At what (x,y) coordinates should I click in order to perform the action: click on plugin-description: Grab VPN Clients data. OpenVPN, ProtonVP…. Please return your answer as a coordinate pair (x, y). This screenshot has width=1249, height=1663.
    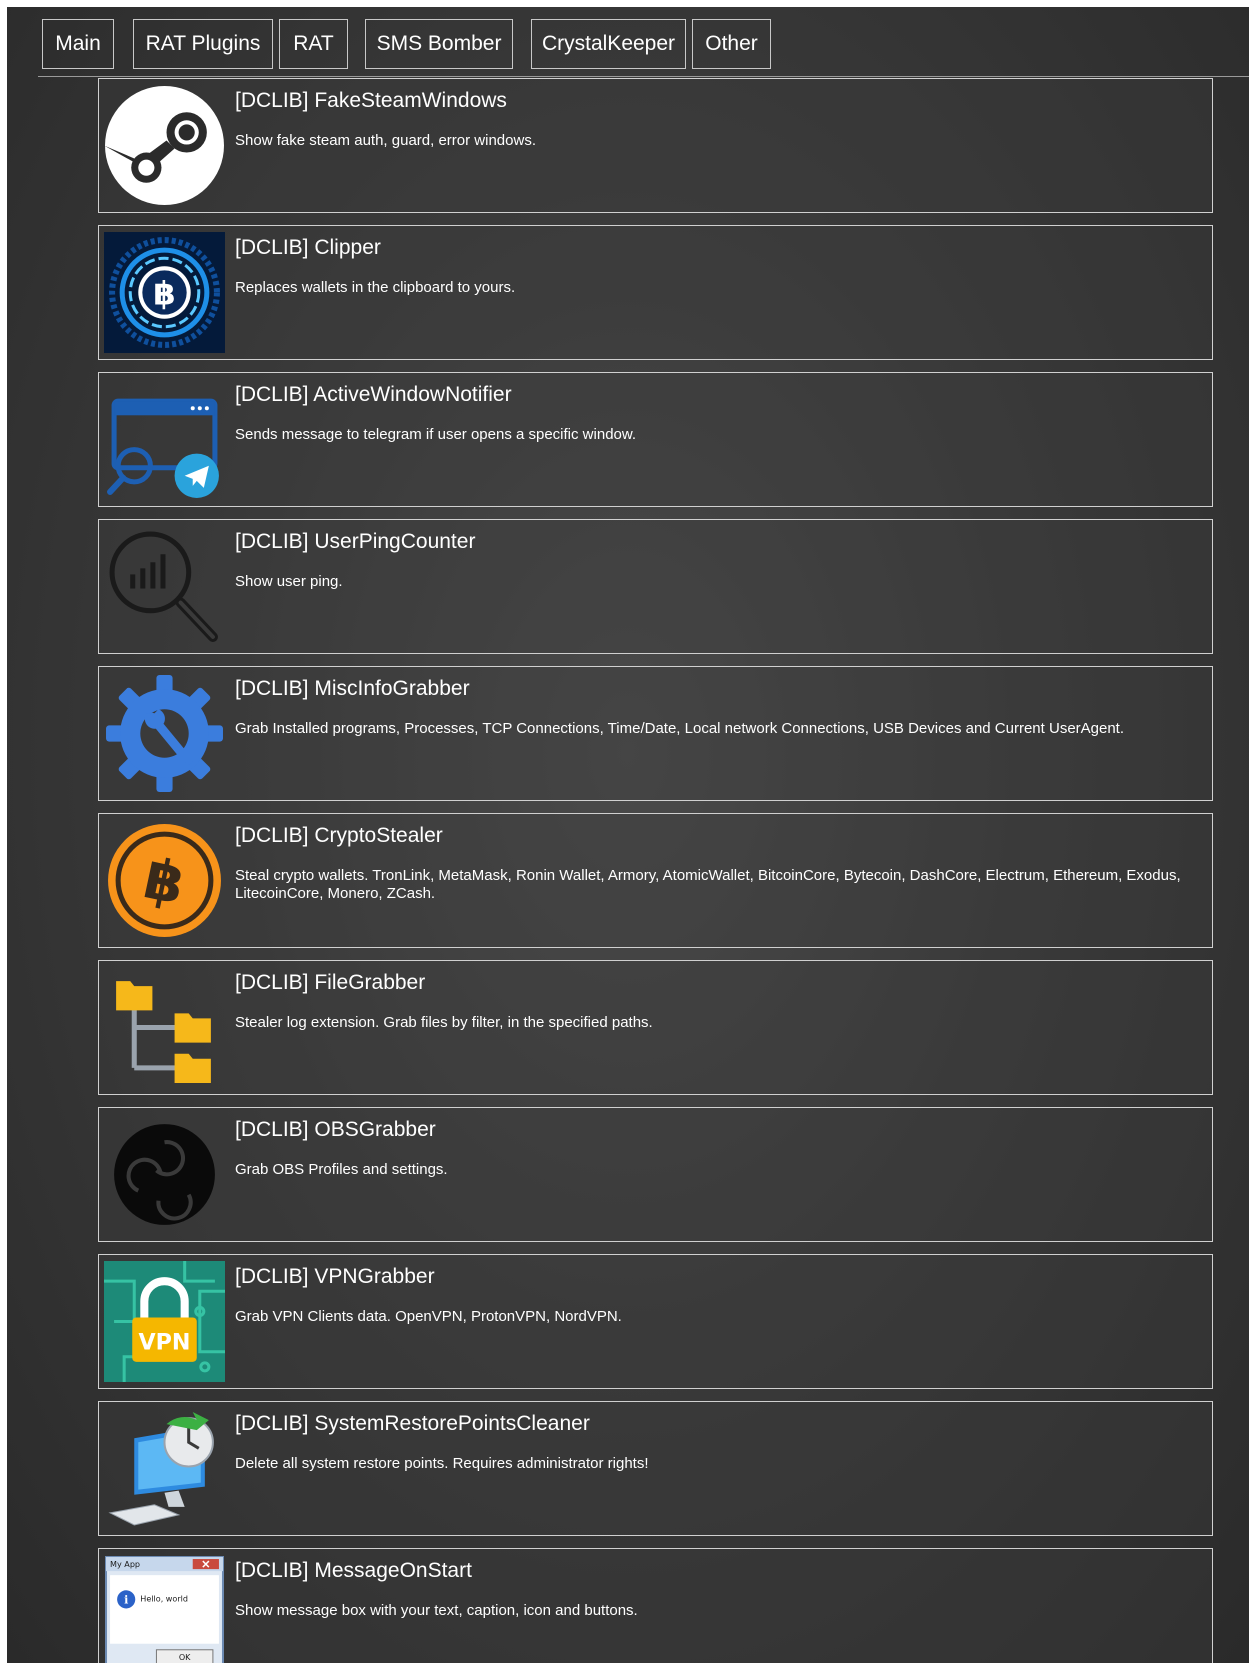
    Looking at the image, I should click on (428, 1316).